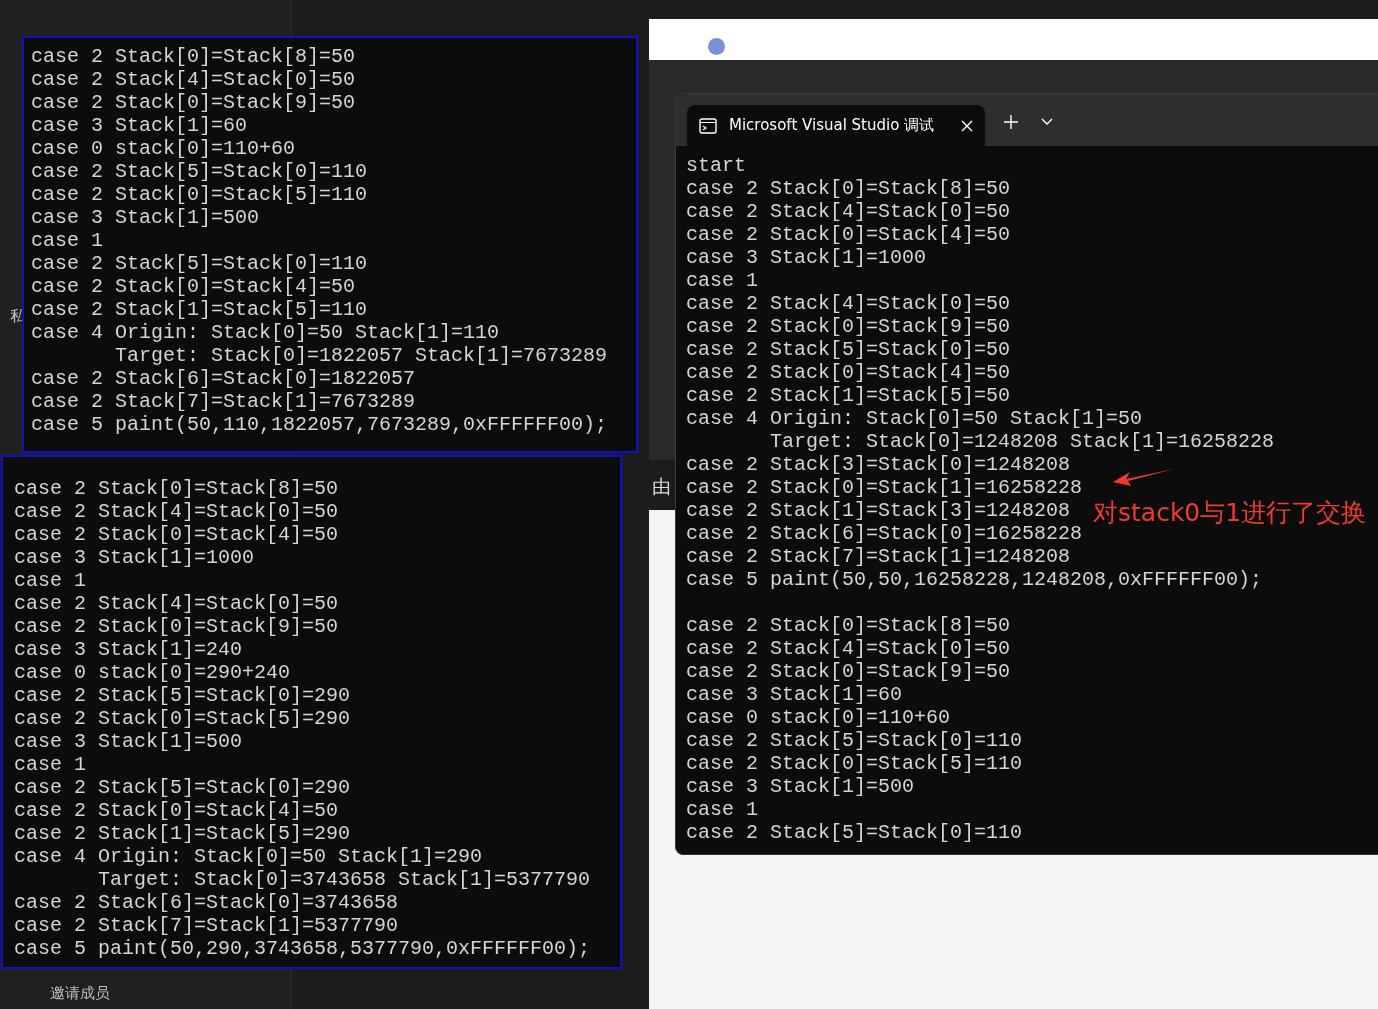  I want to click on console-line: case 2 Stack[5]=Stack[0]=50, so click(848, 349).